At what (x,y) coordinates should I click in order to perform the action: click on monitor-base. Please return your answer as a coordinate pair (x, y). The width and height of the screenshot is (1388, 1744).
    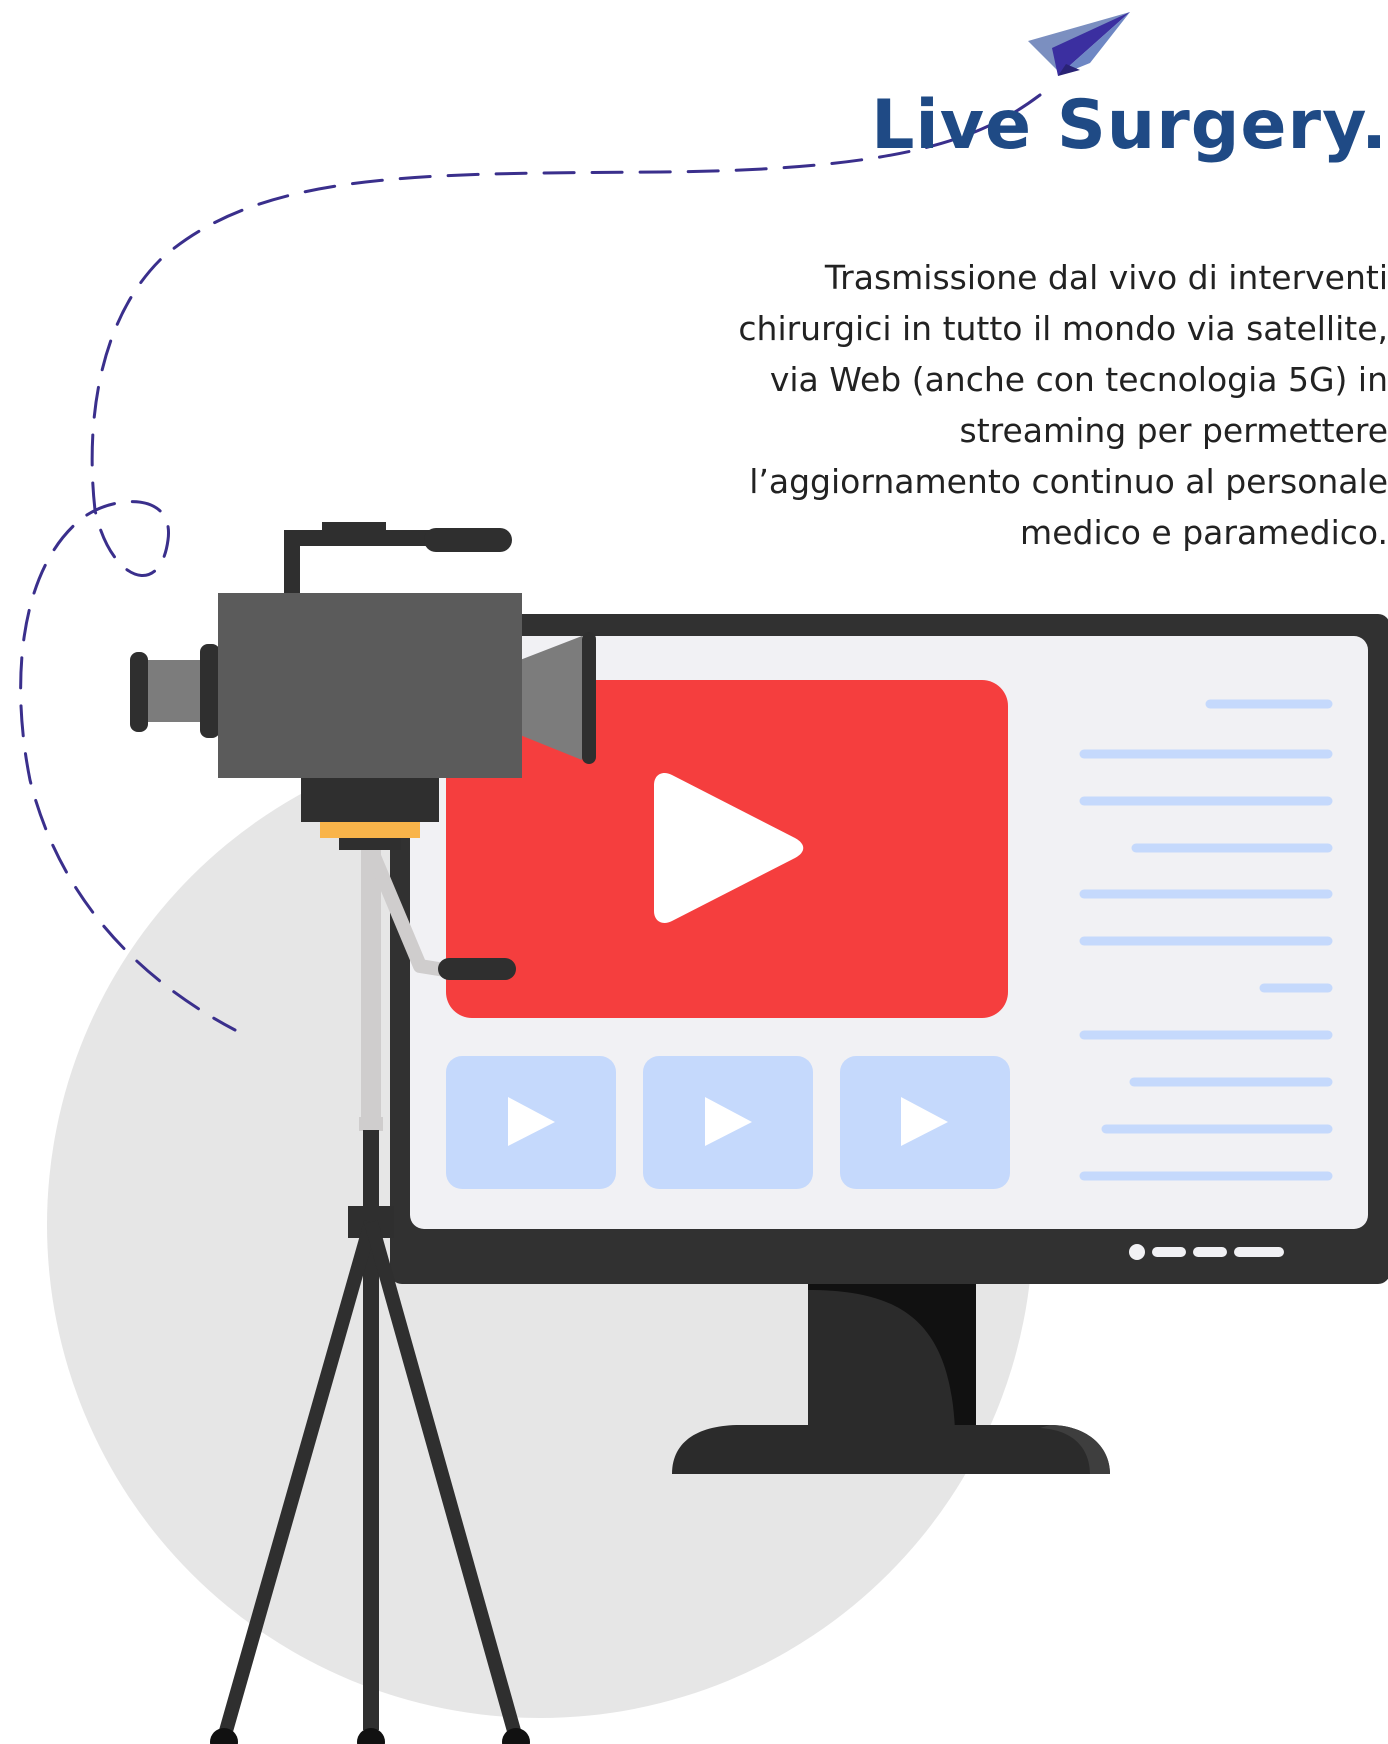
    Looking at the image, I should click on (891, 1449).